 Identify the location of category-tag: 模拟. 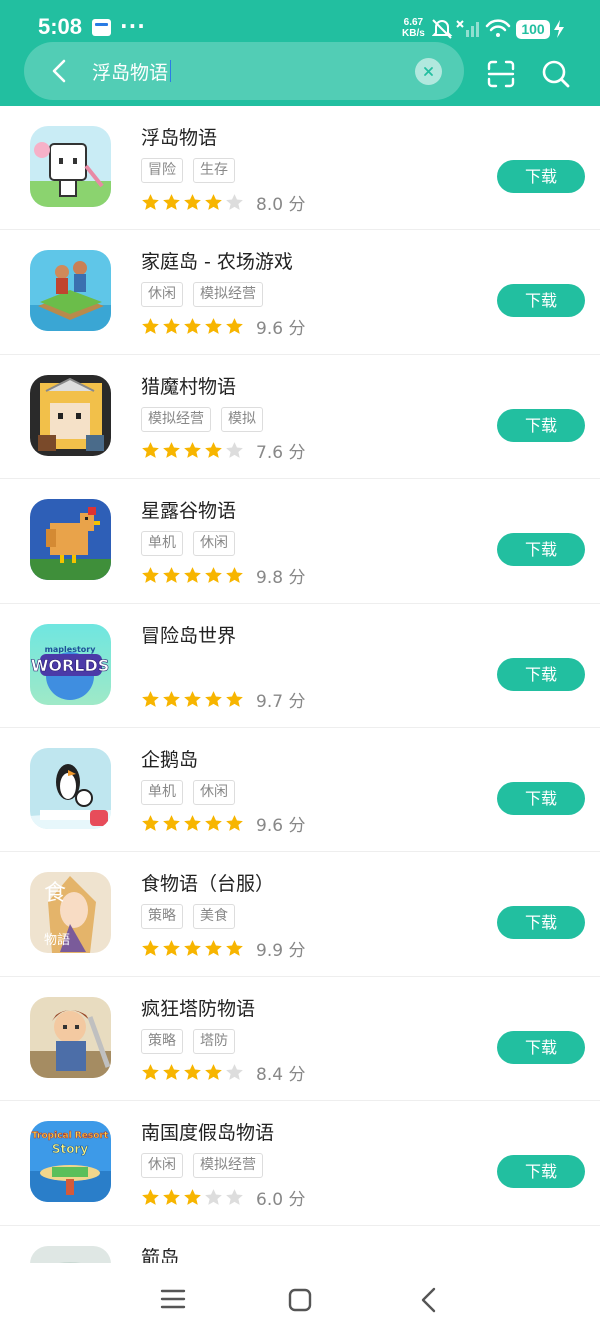
(242, 419).